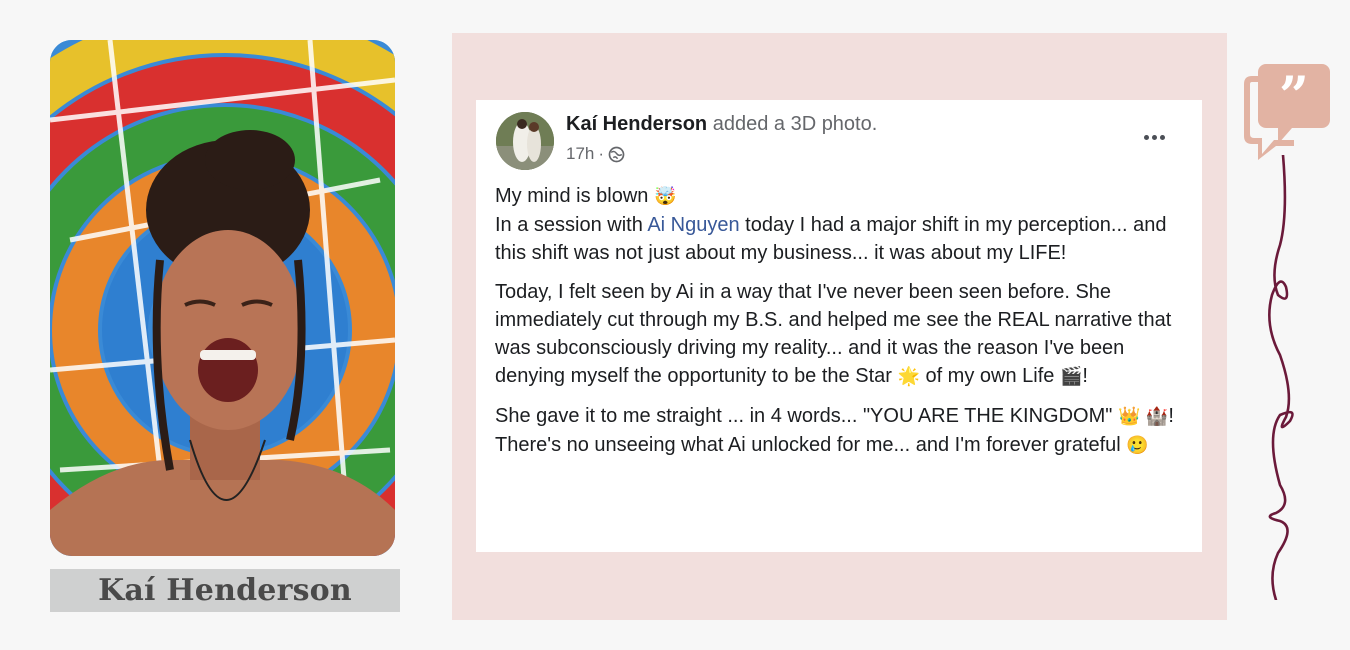  I want to click on globe-icon, so click(616, 154).